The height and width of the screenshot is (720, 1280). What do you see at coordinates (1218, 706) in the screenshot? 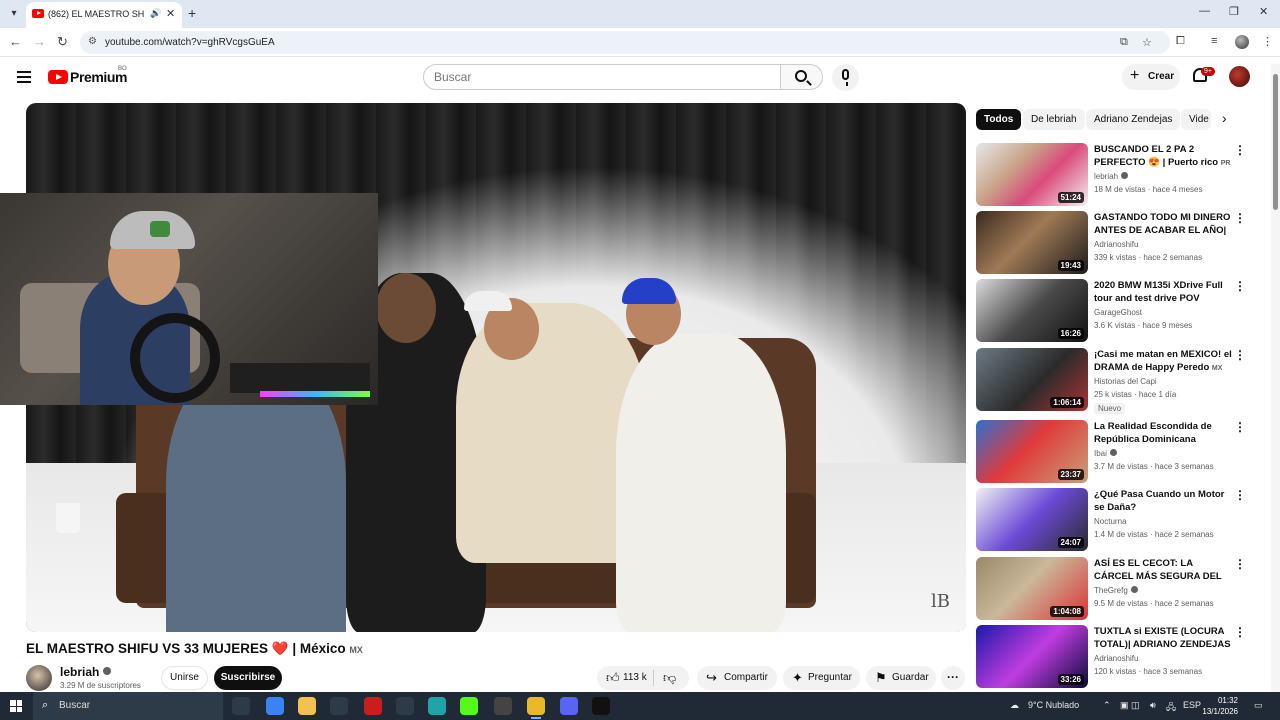
I see `clock: 01:32 13/1/2026` at bounding box center [1218, 706].